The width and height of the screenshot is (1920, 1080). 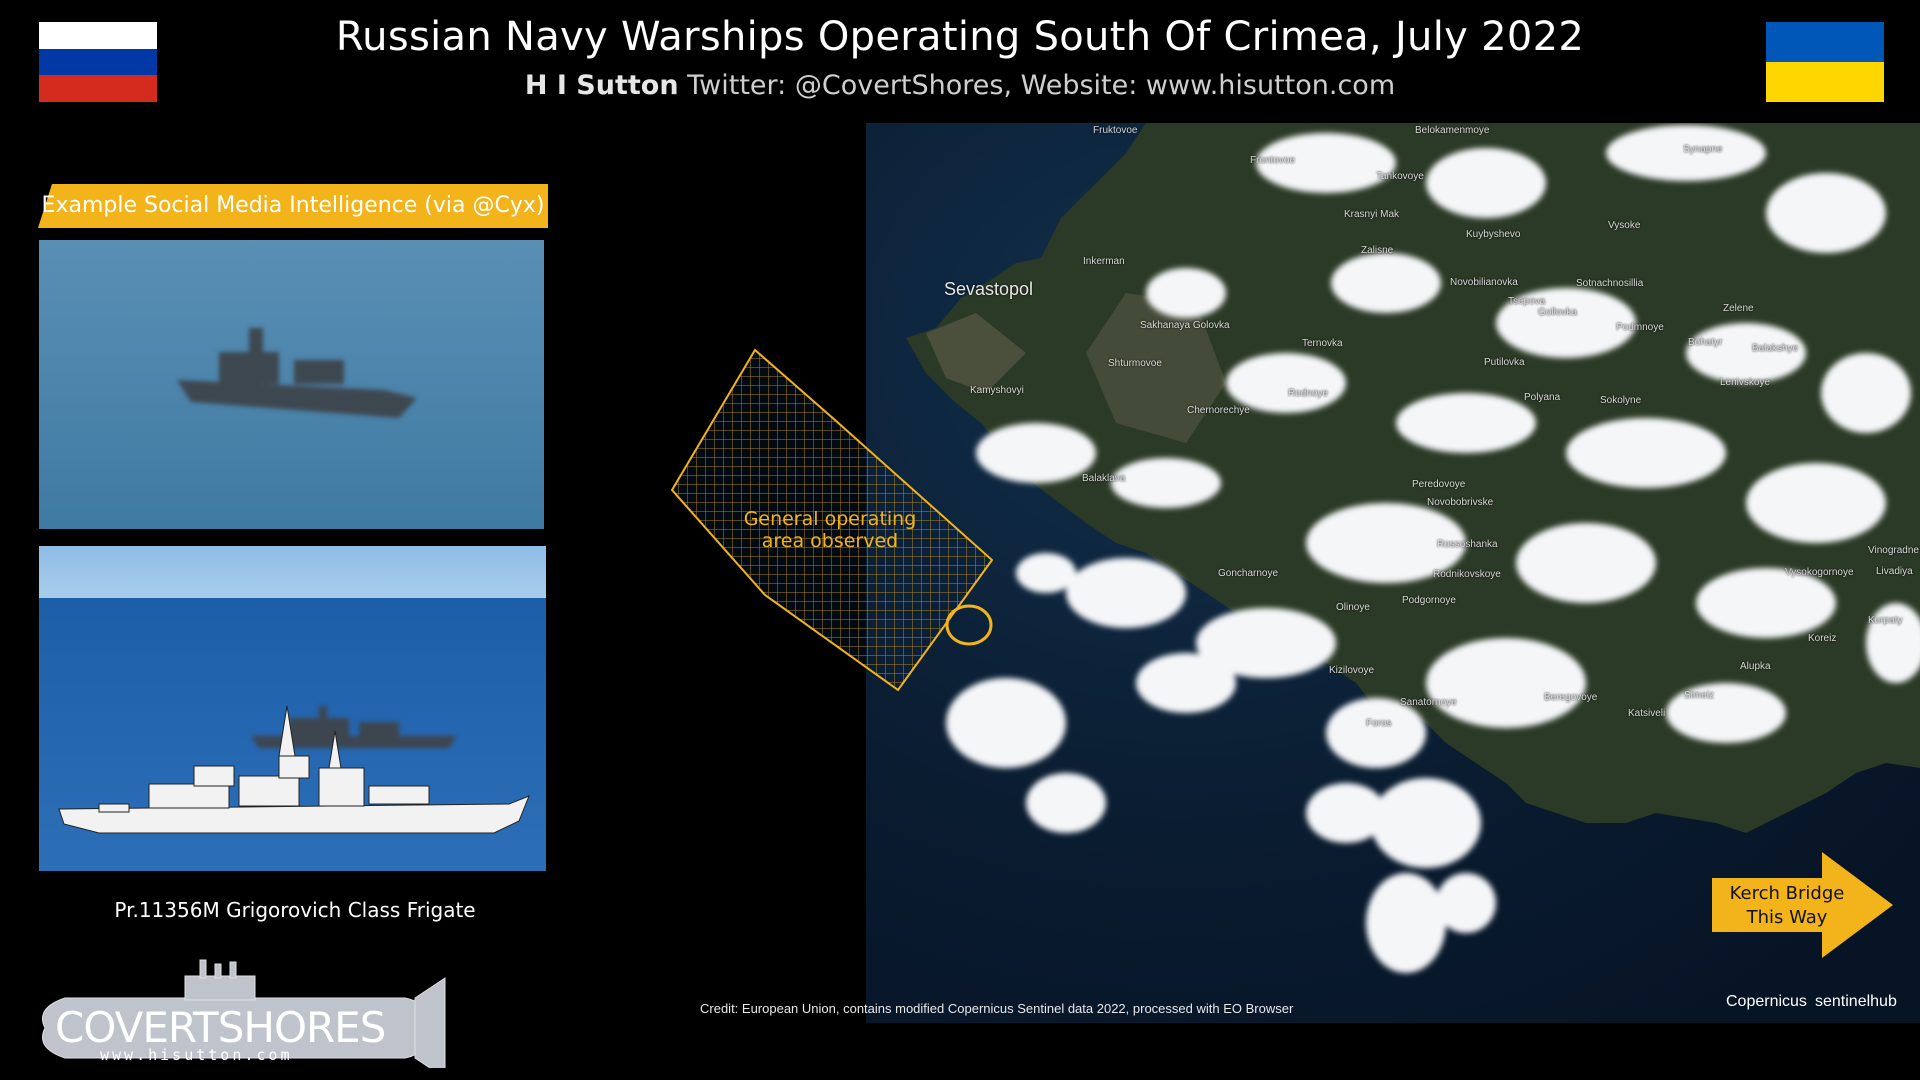 What do you see at coordinates (1787, 917) in the screenshot?
I see `kerch-label-line2: This Way` at bounding box center [1787, 917].